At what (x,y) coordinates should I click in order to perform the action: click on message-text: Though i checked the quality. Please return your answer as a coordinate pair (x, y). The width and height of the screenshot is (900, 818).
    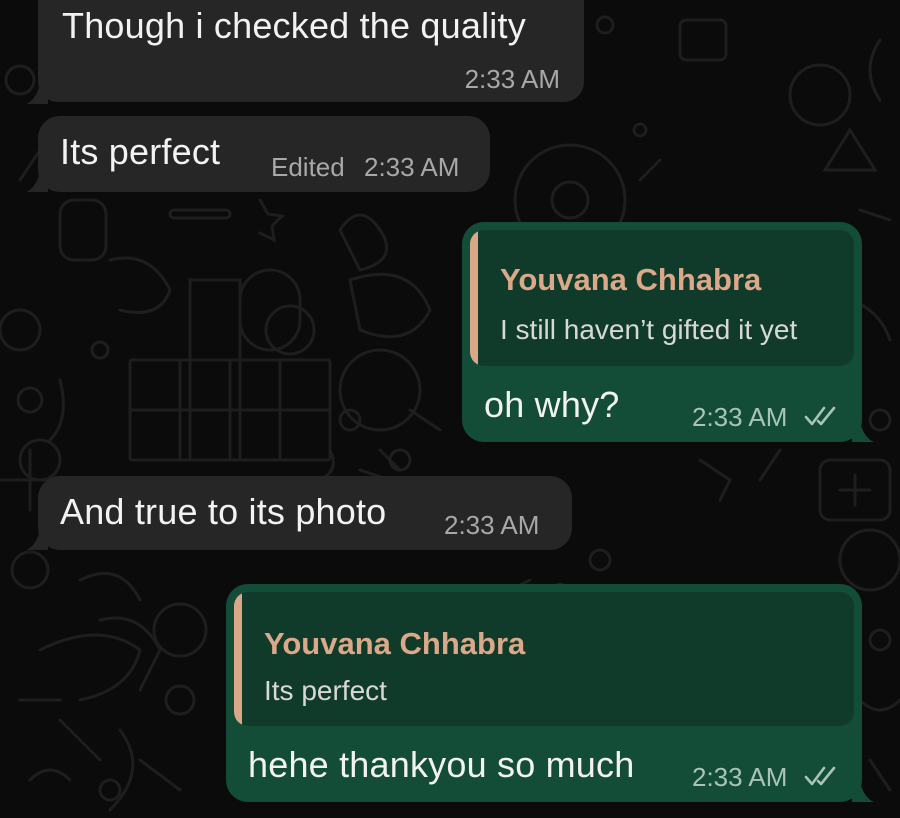
    Looking at the image, I should click on (294, 25).